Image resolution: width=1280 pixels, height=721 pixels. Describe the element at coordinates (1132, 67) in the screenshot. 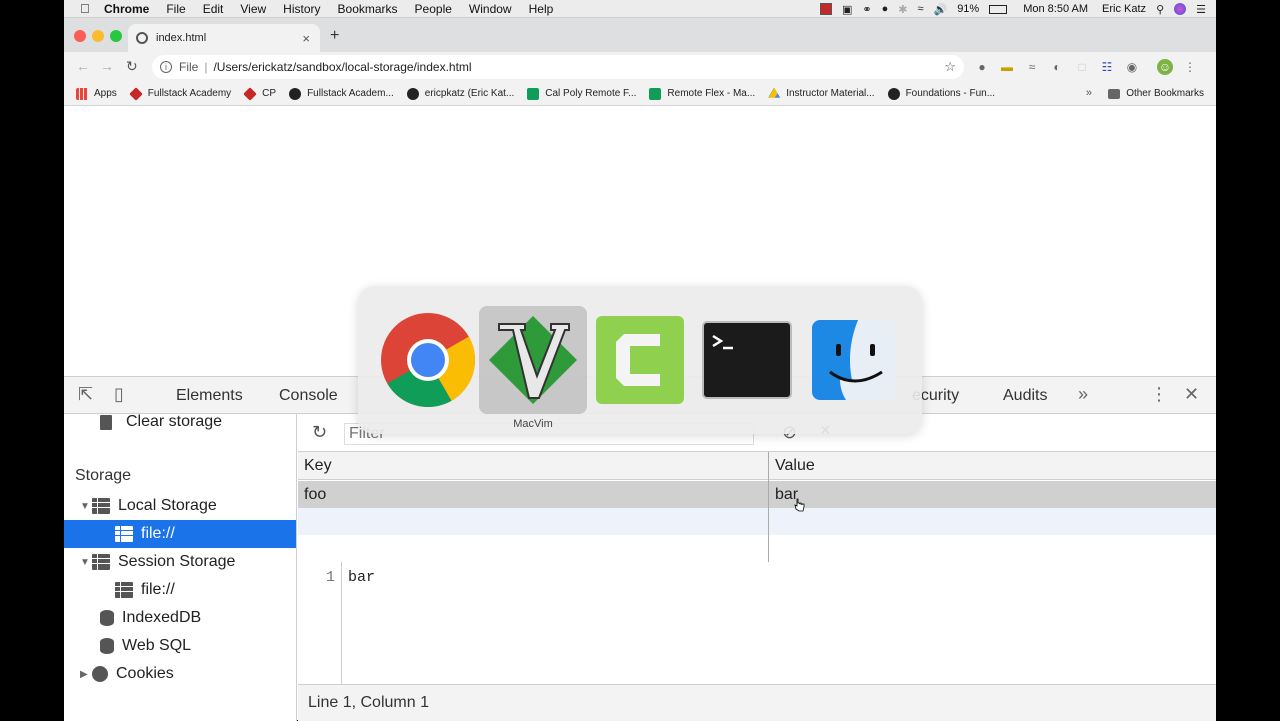

I see `dog-icon: ◉` at that location.